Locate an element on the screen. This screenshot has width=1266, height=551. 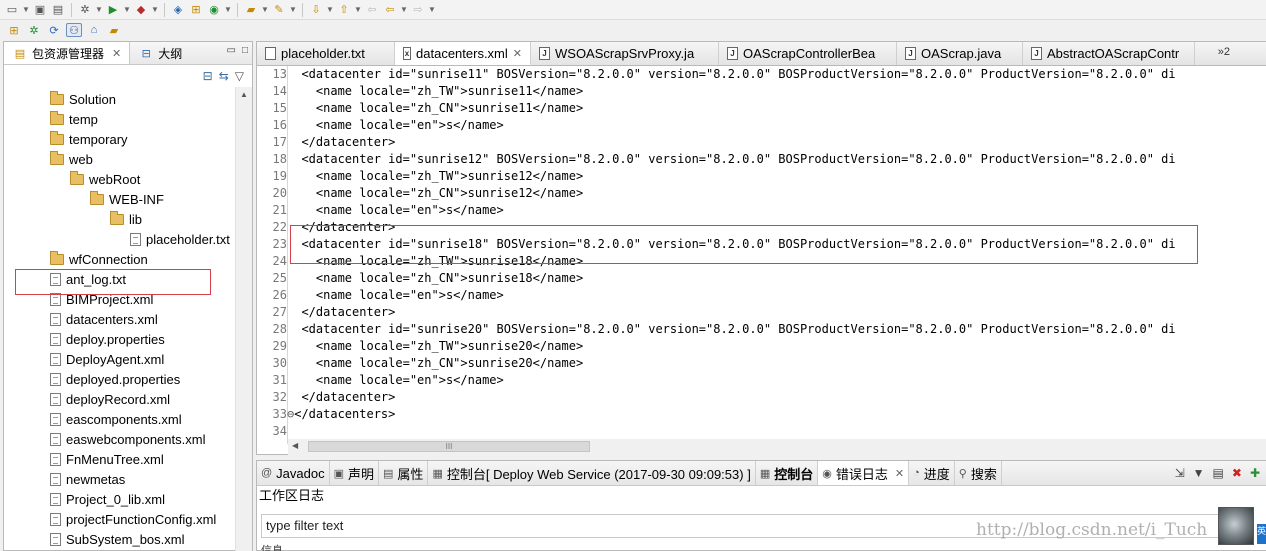
editor-tab: J WSOAScrapSrvProxy.ja is located at coordinates (625, 53).